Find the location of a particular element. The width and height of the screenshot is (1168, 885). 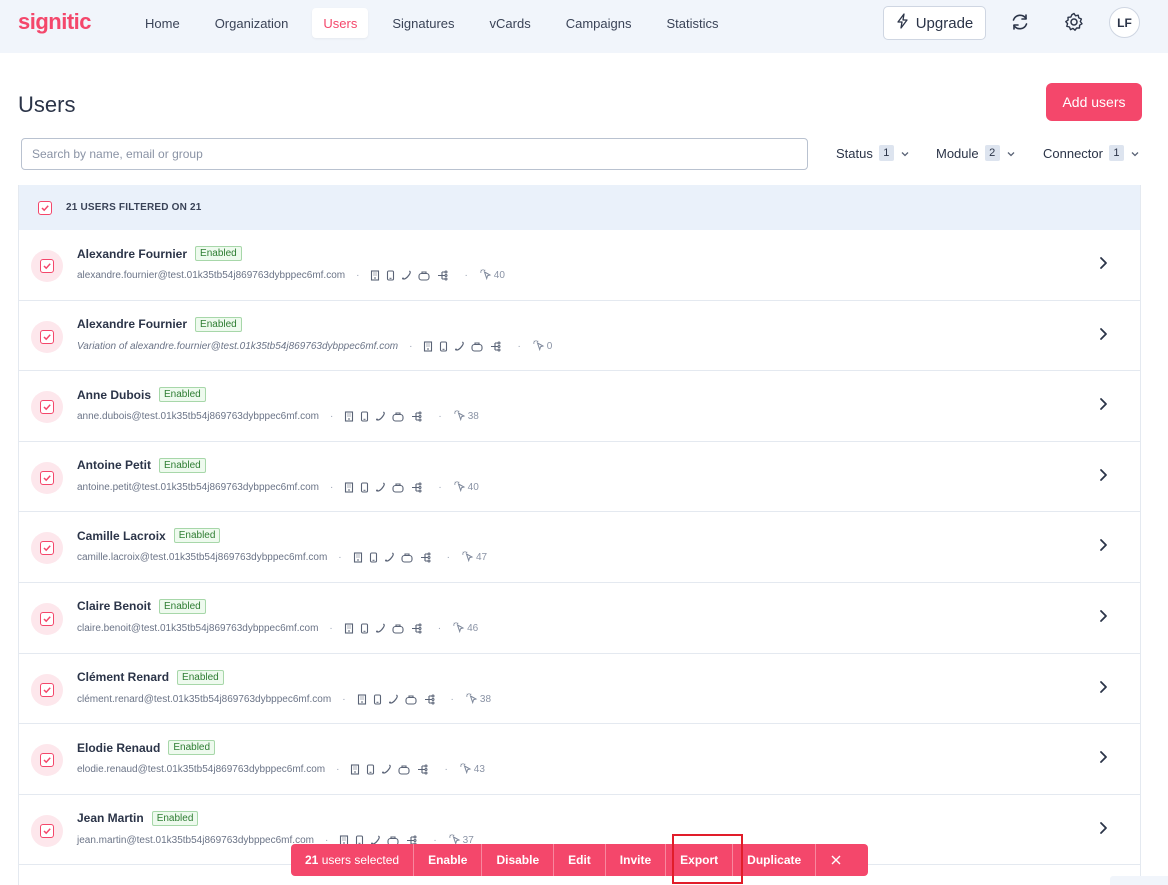

user-name-line: Alexandre Fournier Enabled is located at coordinates (159, 253).